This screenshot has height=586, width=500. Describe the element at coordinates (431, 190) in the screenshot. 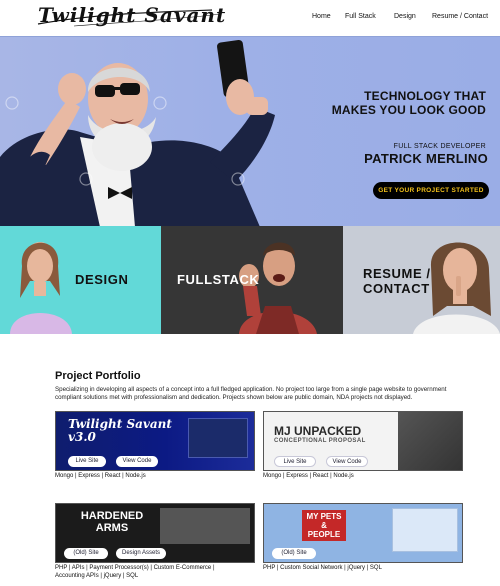

I see `get-project-started-button: GET YOUR PROJECT STARTED` at that location.